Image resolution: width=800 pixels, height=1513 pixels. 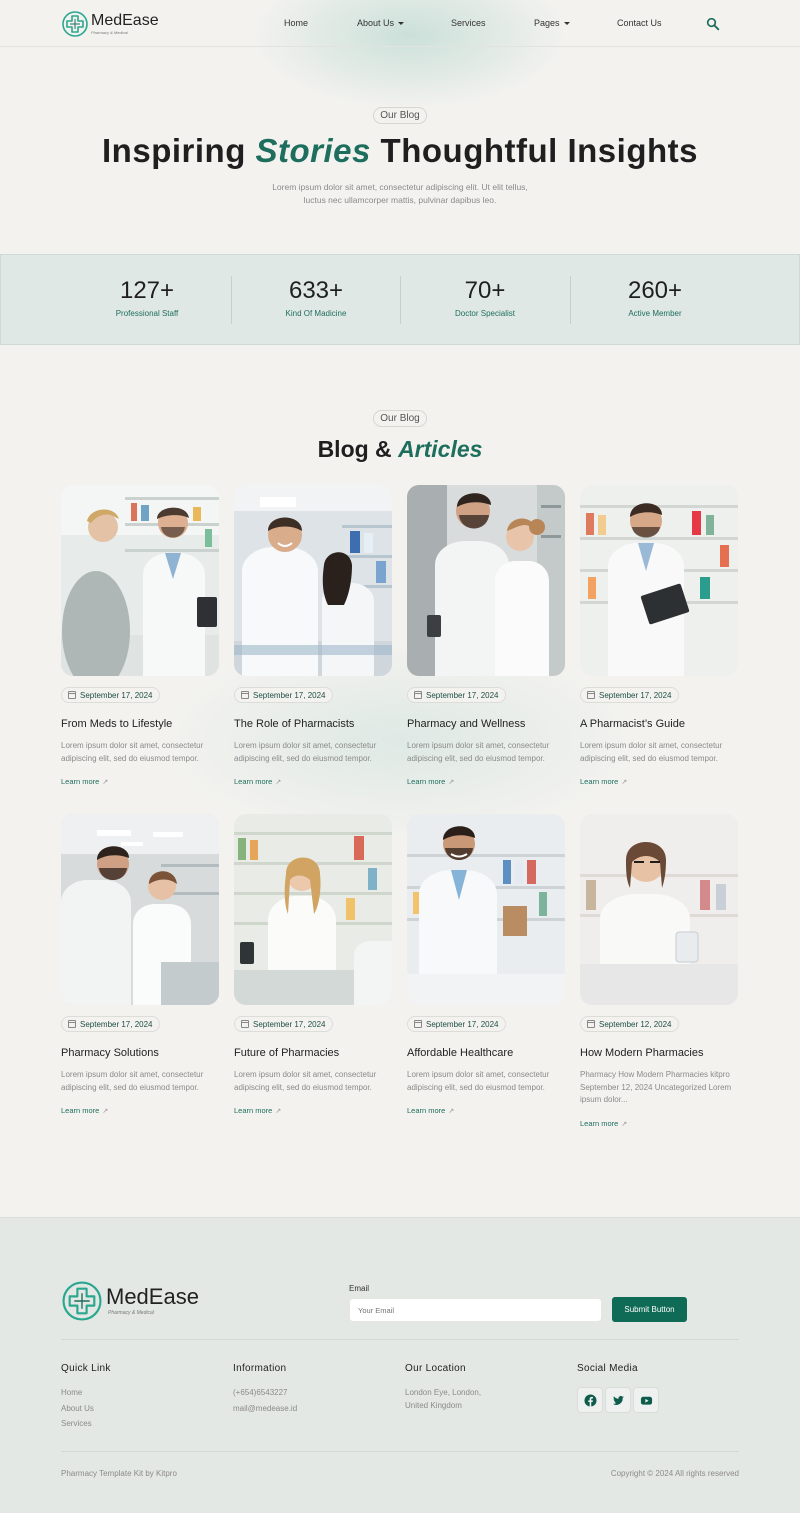 What do you see at coordinates (146, 1053) in the screenshot?
I see `post-title: Pharmacy Solutions` at bounding box center [146, 1053].